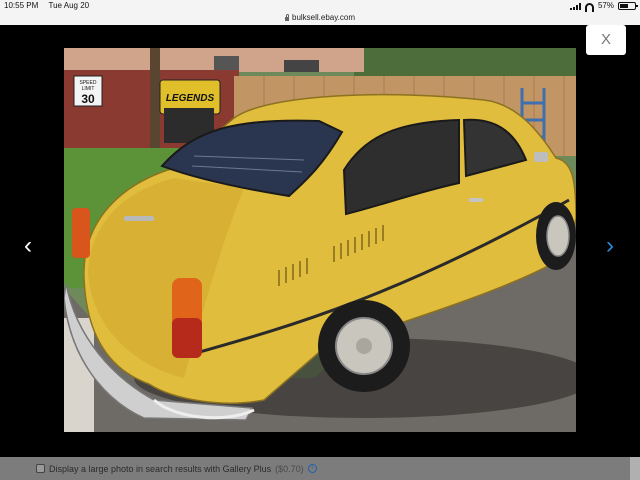  Describe the element at coordinates (28, 246) in the screenshot. I see `previous-photo-arrow-icon: ‹` at that location.